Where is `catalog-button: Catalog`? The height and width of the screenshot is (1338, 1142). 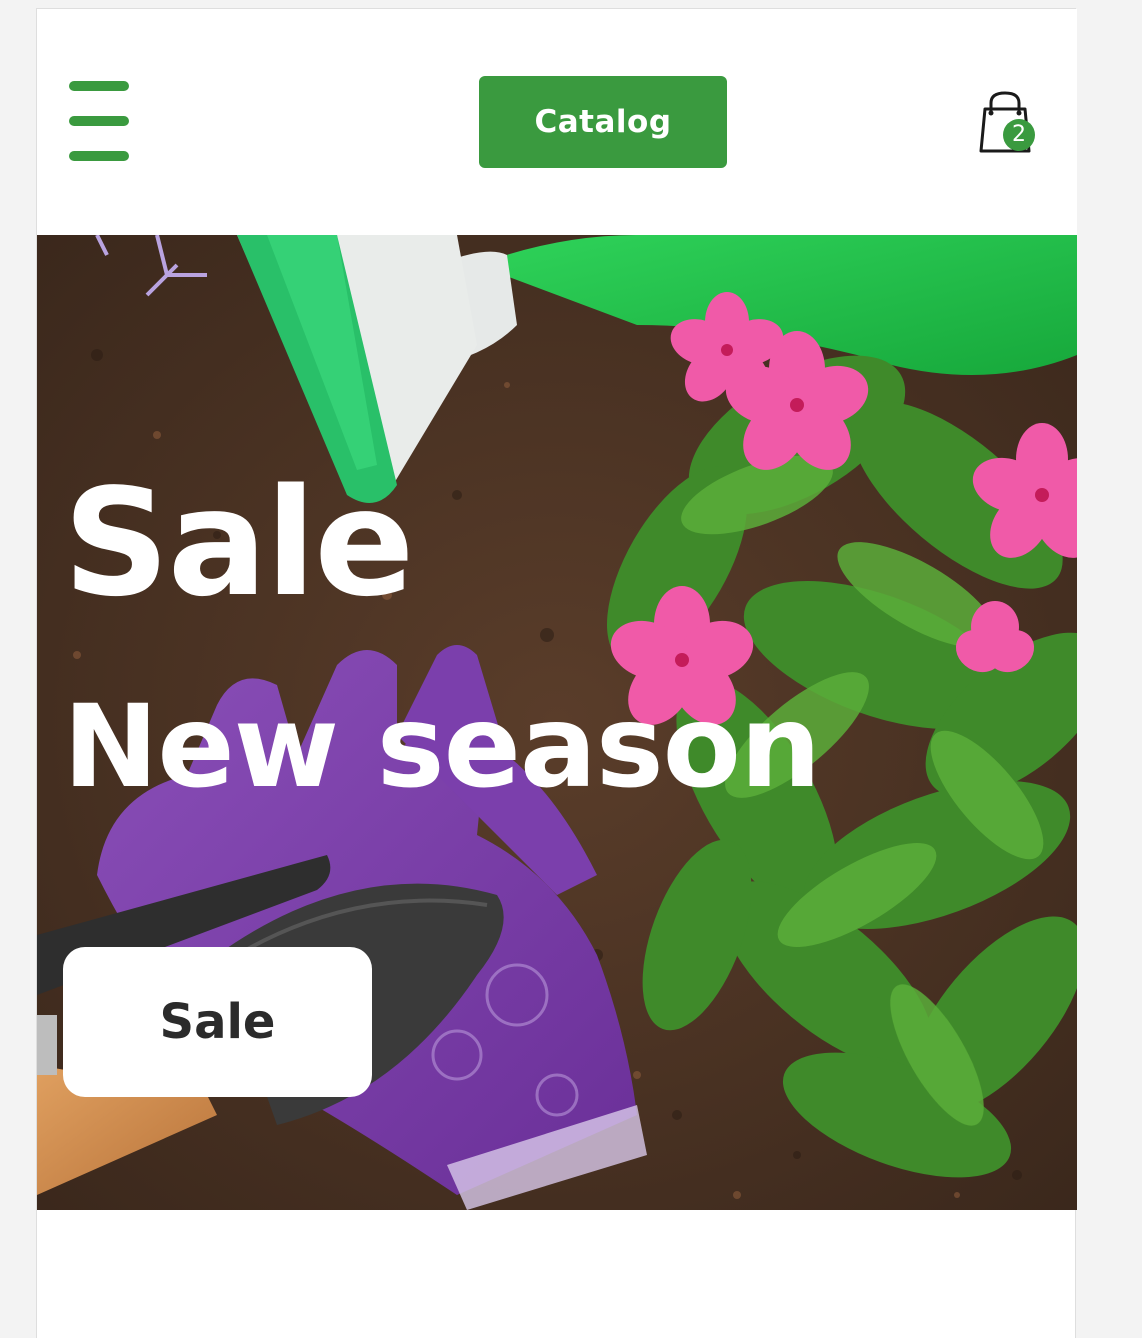
catalog-button: Catalog is located at coordinates (603, 122).